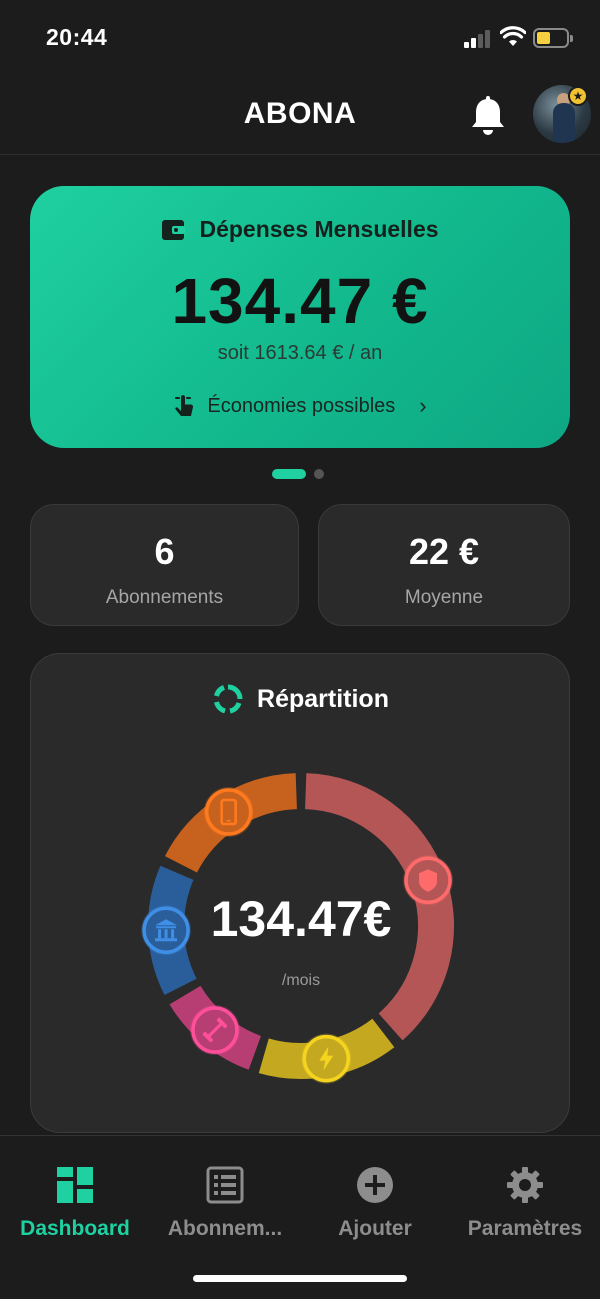  What do you see at coordinates (444, 551) in the screenshot?
I see `average-value: 22 €` at bounding box center [444, 551].